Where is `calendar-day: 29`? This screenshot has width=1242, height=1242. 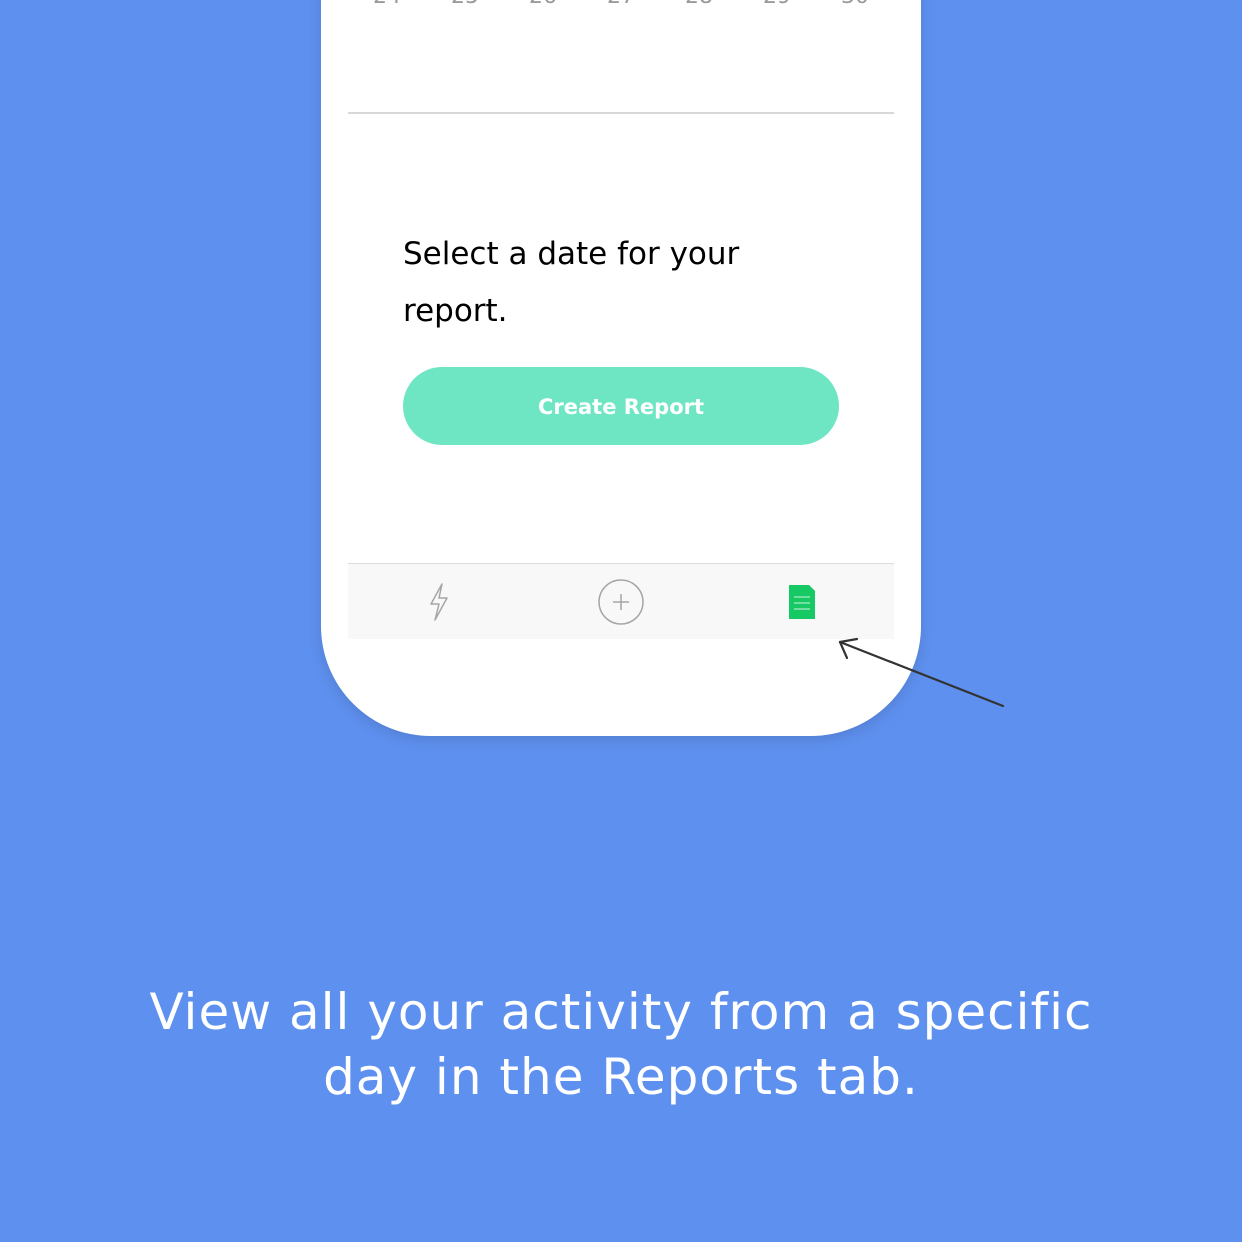
calendar-day: 29 is located at coordinates (777, 4).